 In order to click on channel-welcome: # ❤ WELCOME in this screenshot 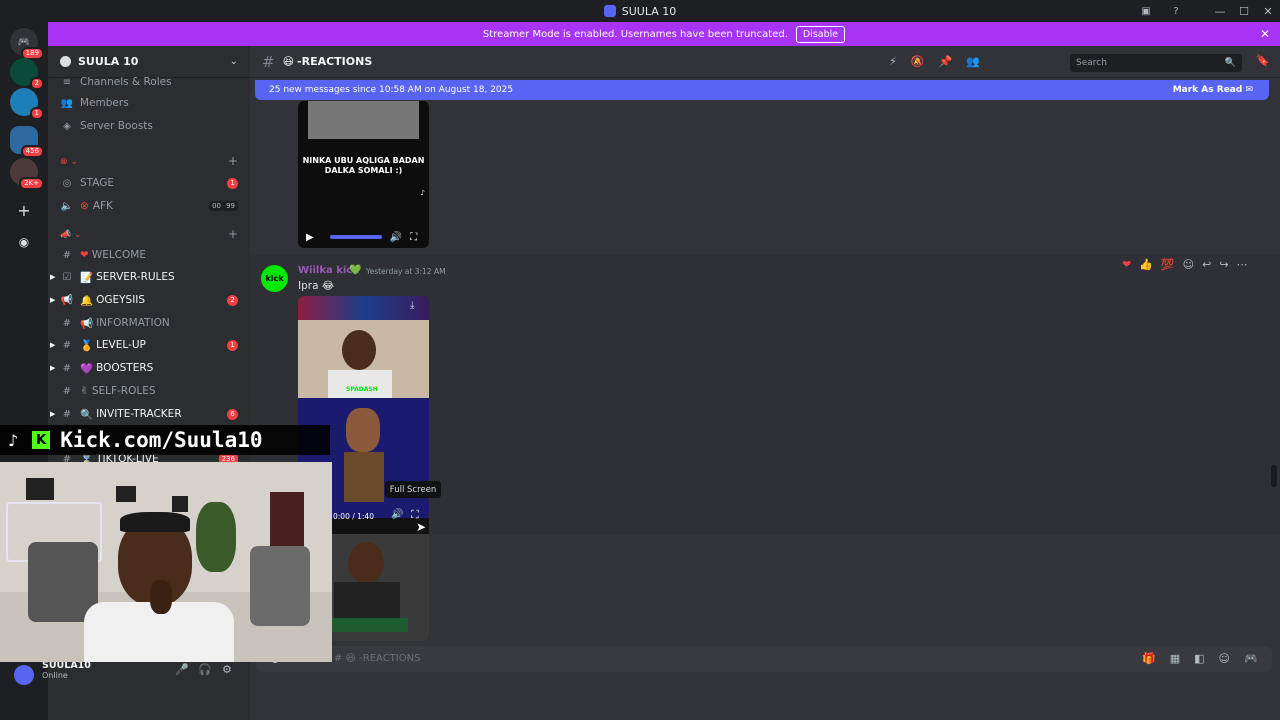, I will do `click(149, 255)`.